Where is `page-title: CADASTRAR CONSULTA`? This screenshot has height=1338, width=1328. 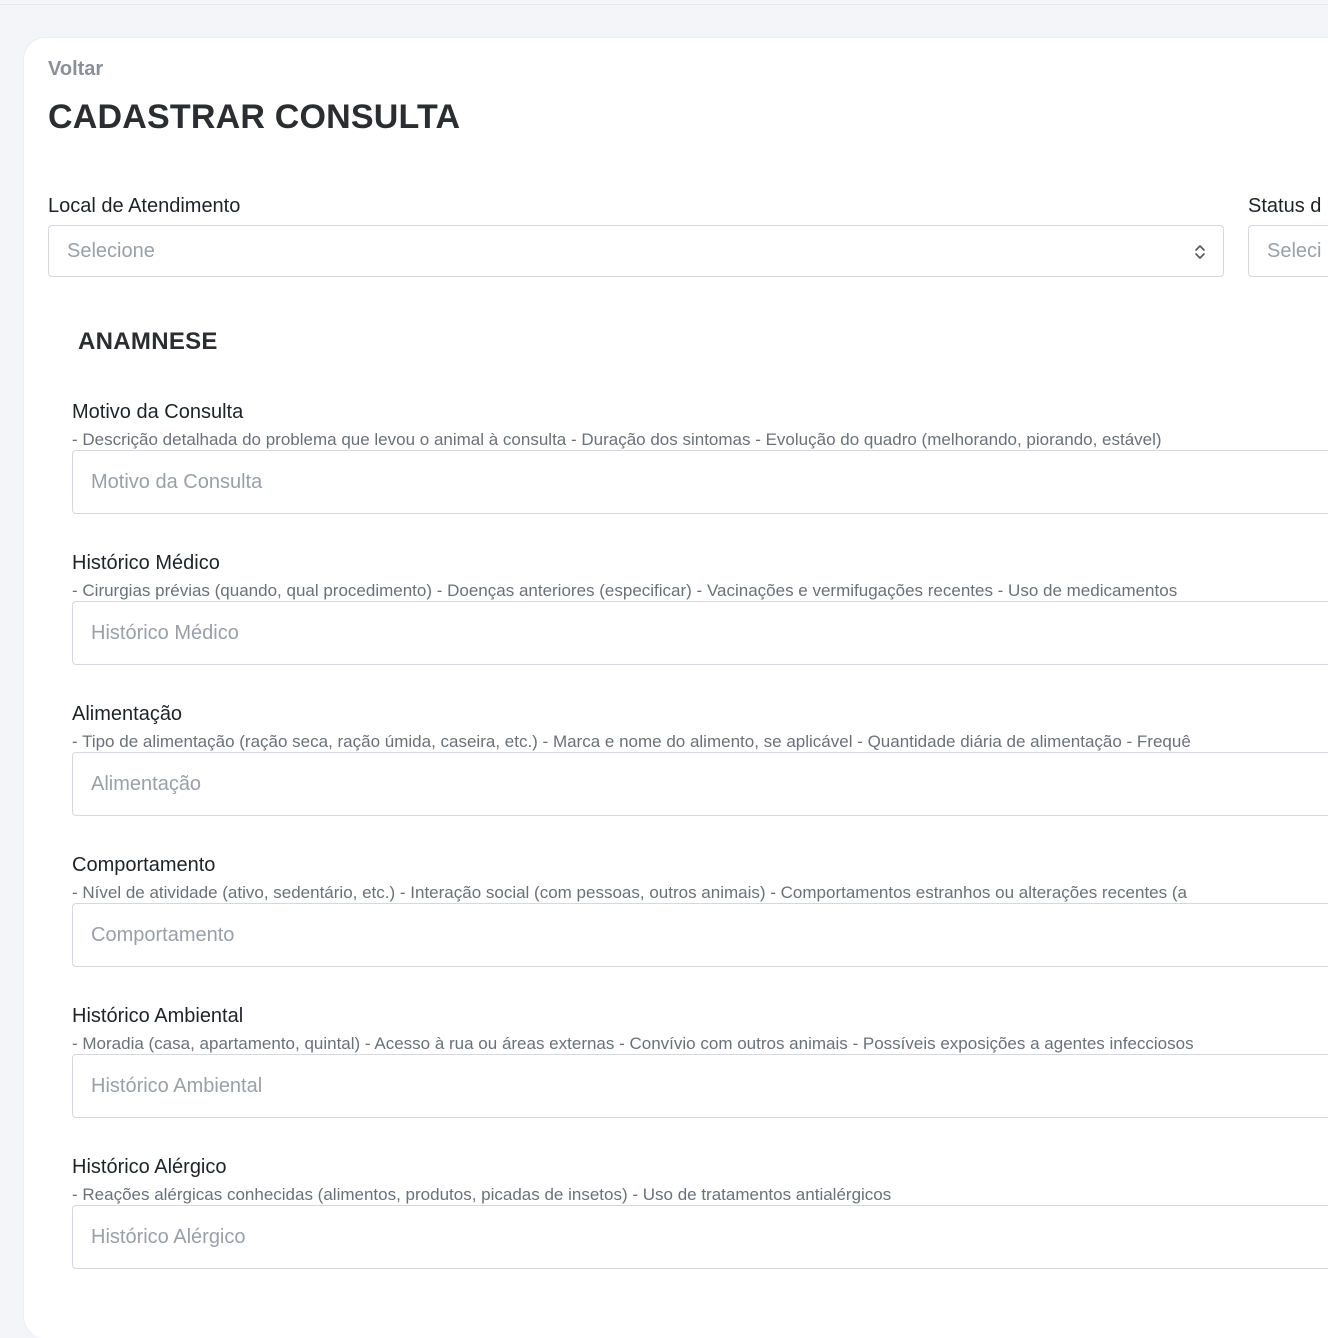
page-title: CADASTRAR CONSULTA is located at coordinates (254, 117).